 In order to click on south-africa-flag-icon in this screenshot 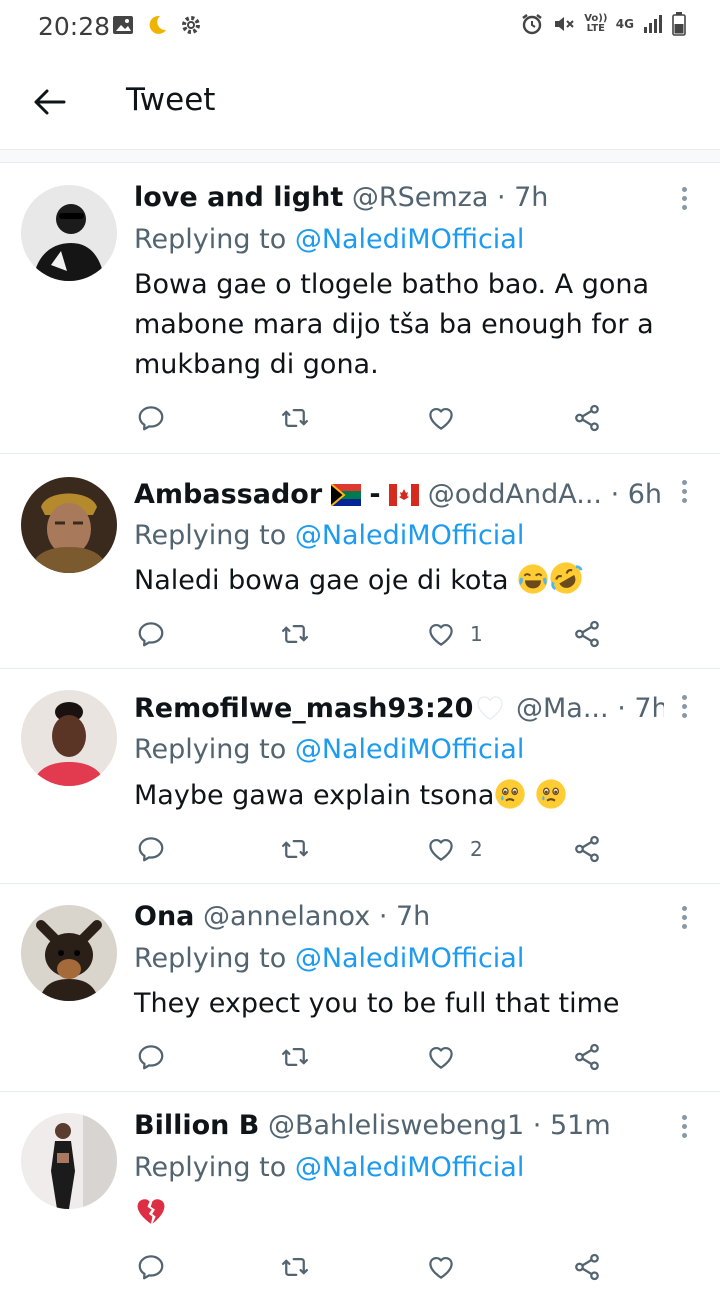, I will do `click(345, 495)`.